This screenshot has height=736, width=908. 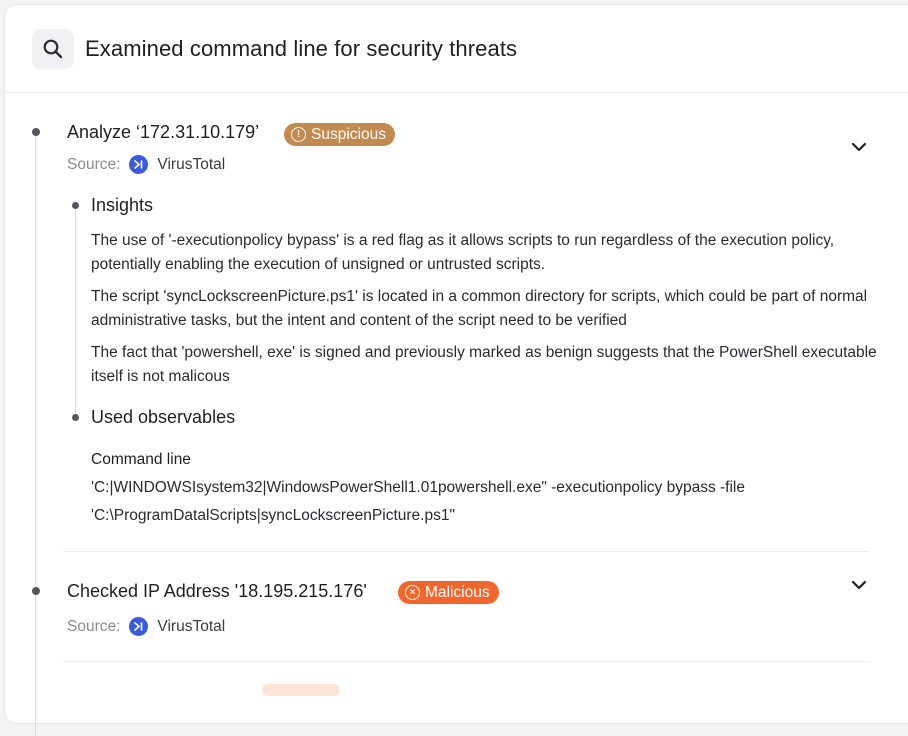 I want to click on search-icon-box, so click(x=53, y=48).